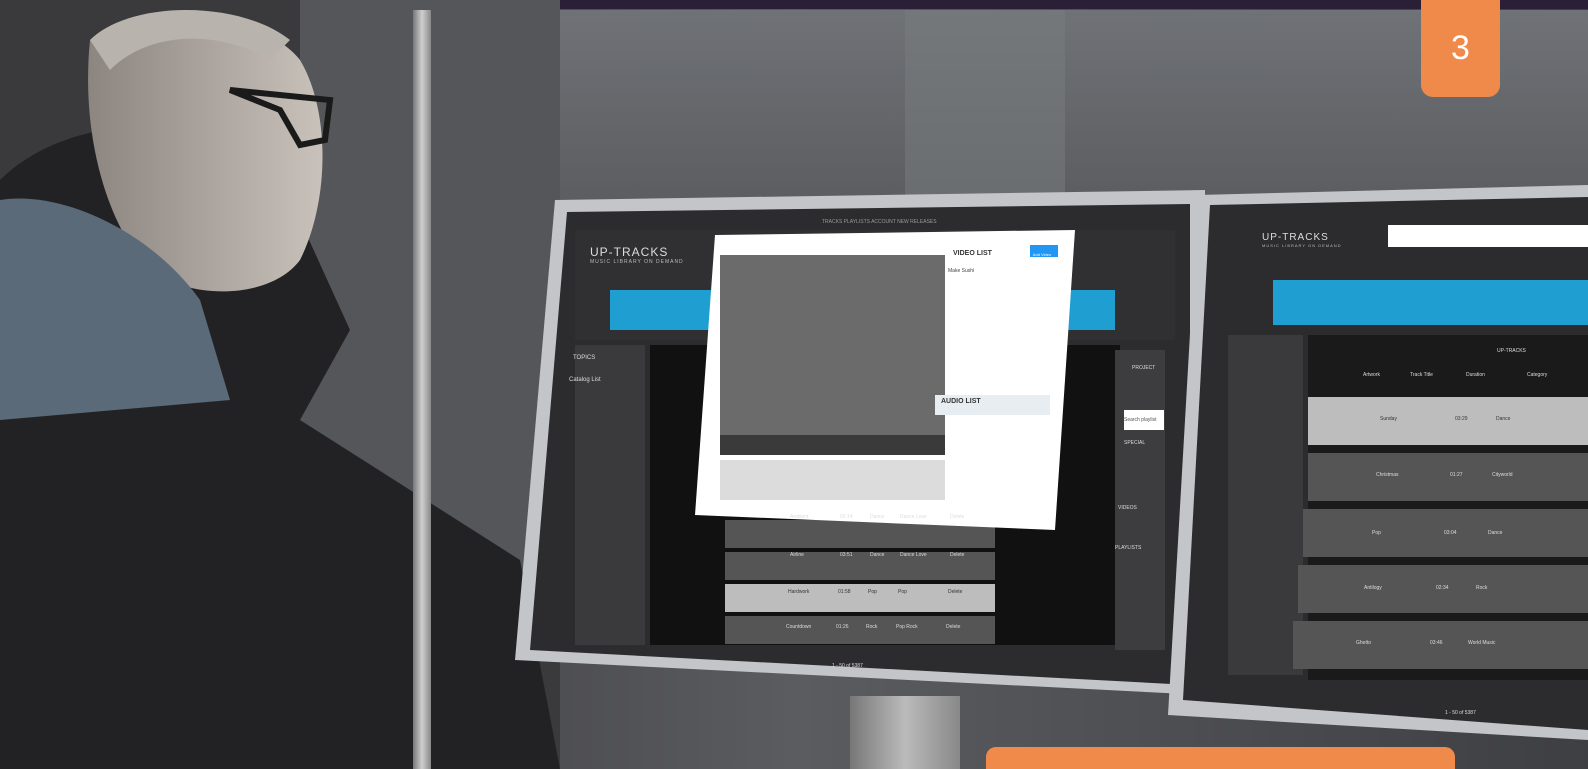 This screenshot has width=1588, height=769. I want to click on playlists-label: PLAYLISTS, so click(1128, 548).